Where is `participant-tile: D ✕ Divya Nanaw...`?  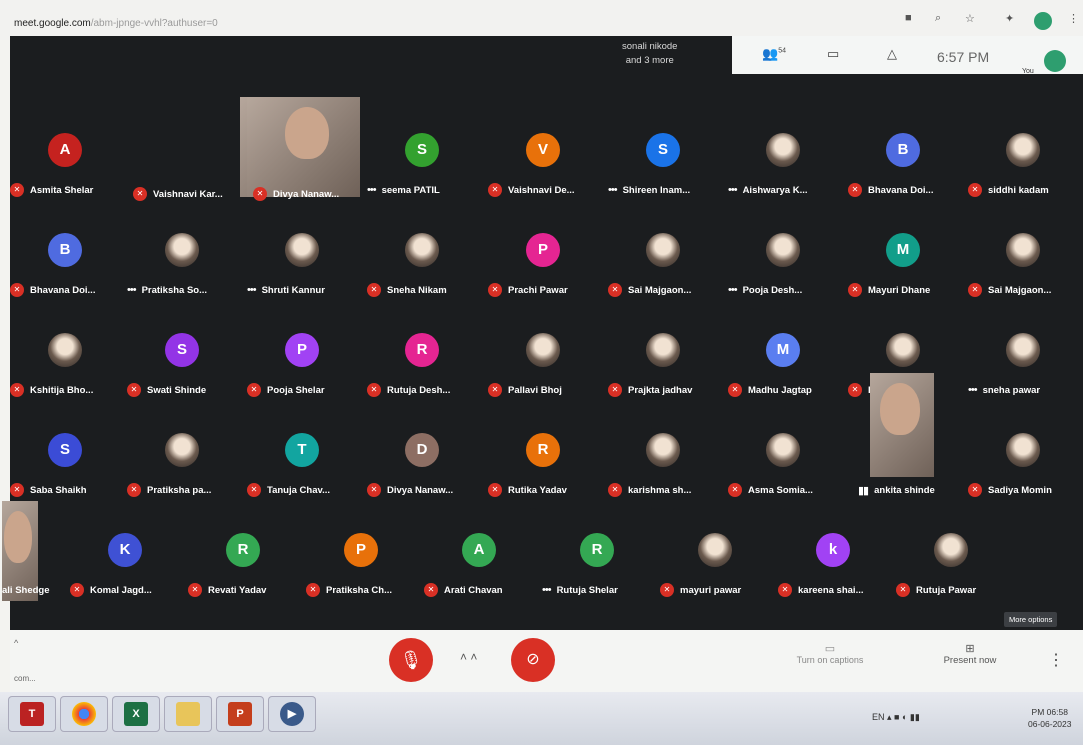
participant-tile: D ✕ Divya Nanaw... is located at coordinates (427, 461).